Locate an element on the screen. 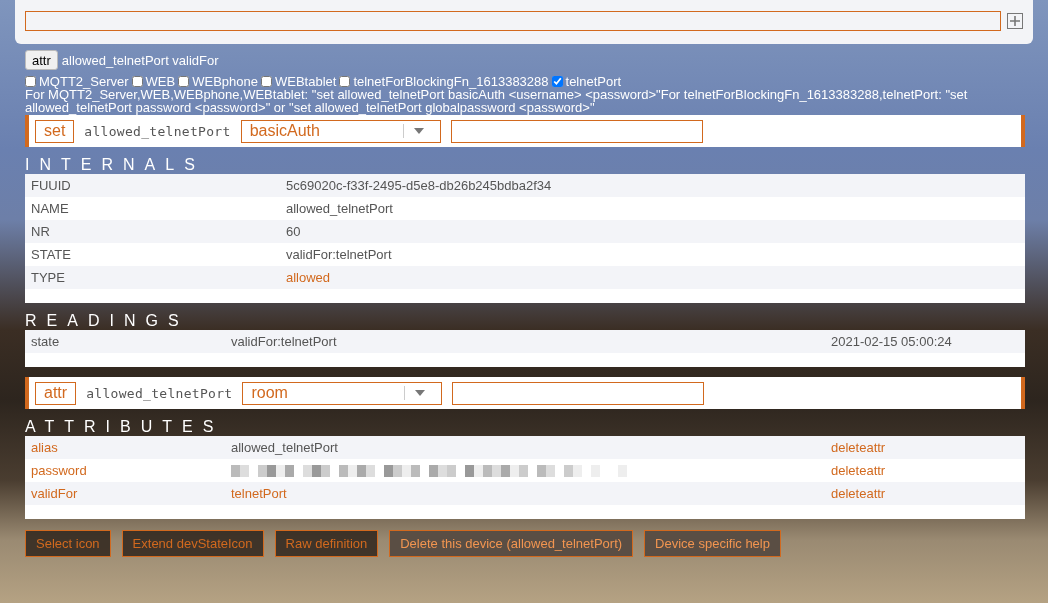  attribute-link: validFor is located at coordinates (131, 493).